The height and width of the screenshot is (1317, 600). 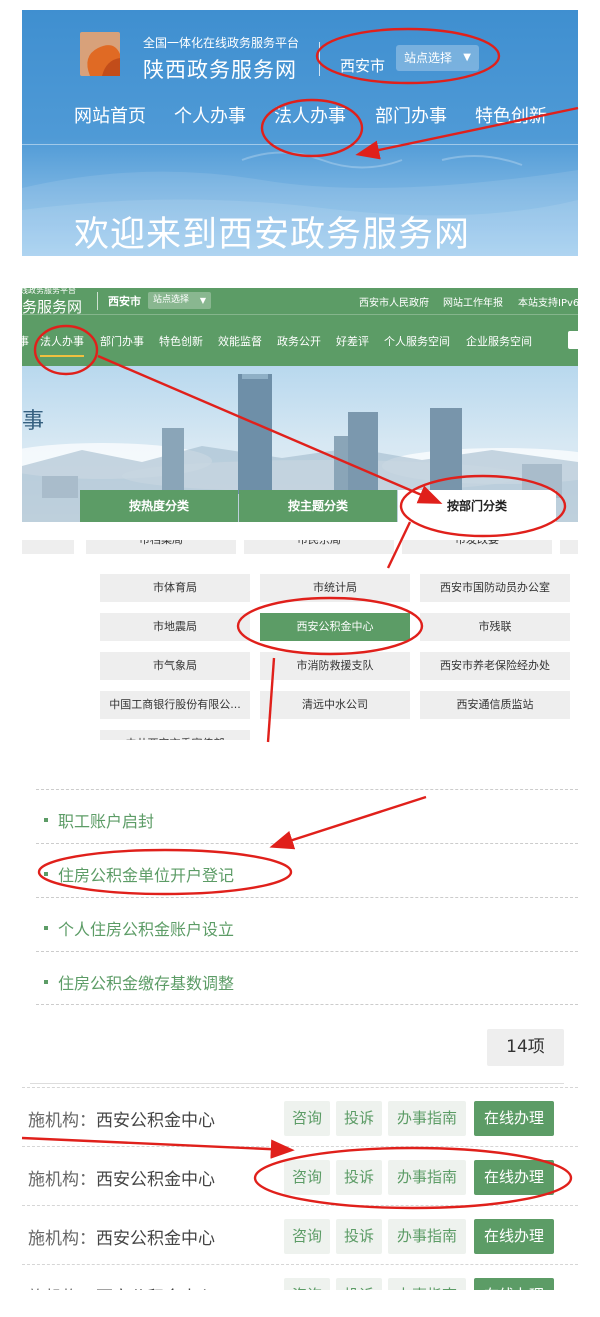 What do you see at coordinates (477, 506) in the screenshot?
I see `tab-by-department: 按部门分类` at bounding box center [477, 506].